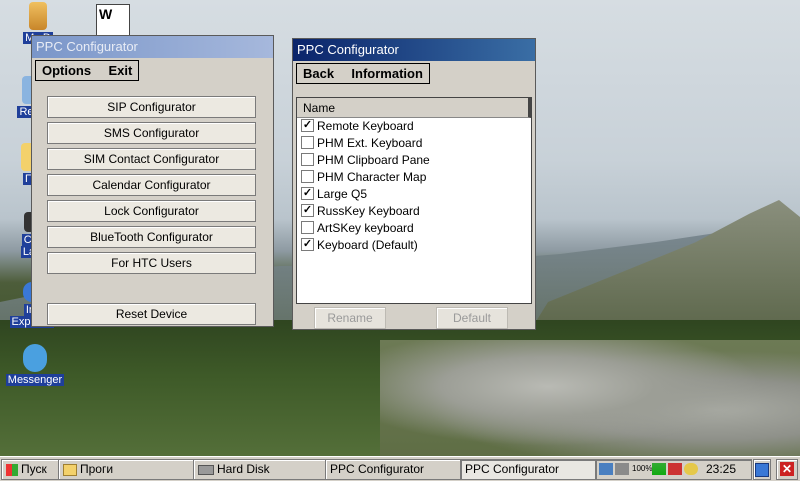 The height and width of the screenshot is (481, 800). I want to click on calendar-configurator-button: Calendar Configurator, so click(151, 185).